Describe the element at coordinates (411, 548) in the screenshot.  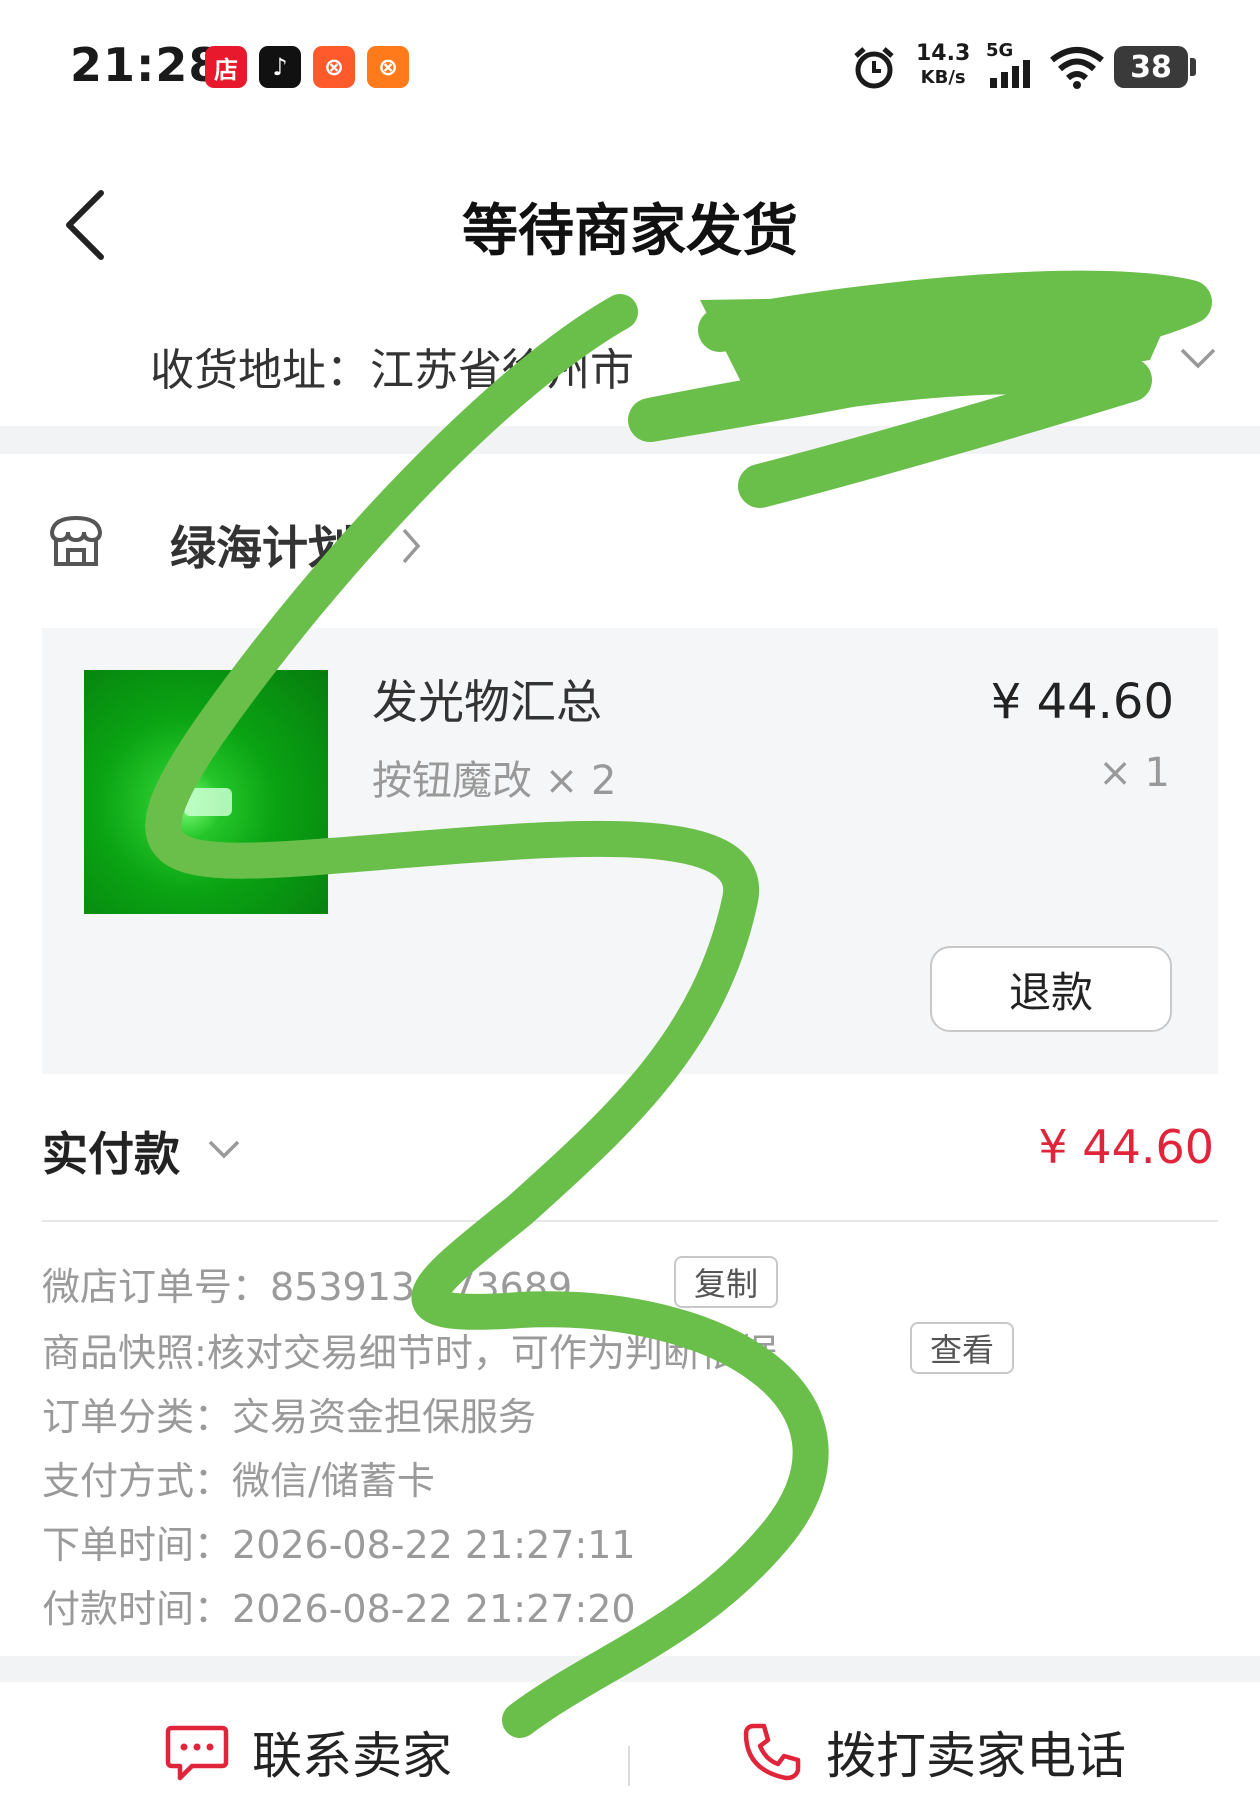
I see `chevron-right-icon` at that location.